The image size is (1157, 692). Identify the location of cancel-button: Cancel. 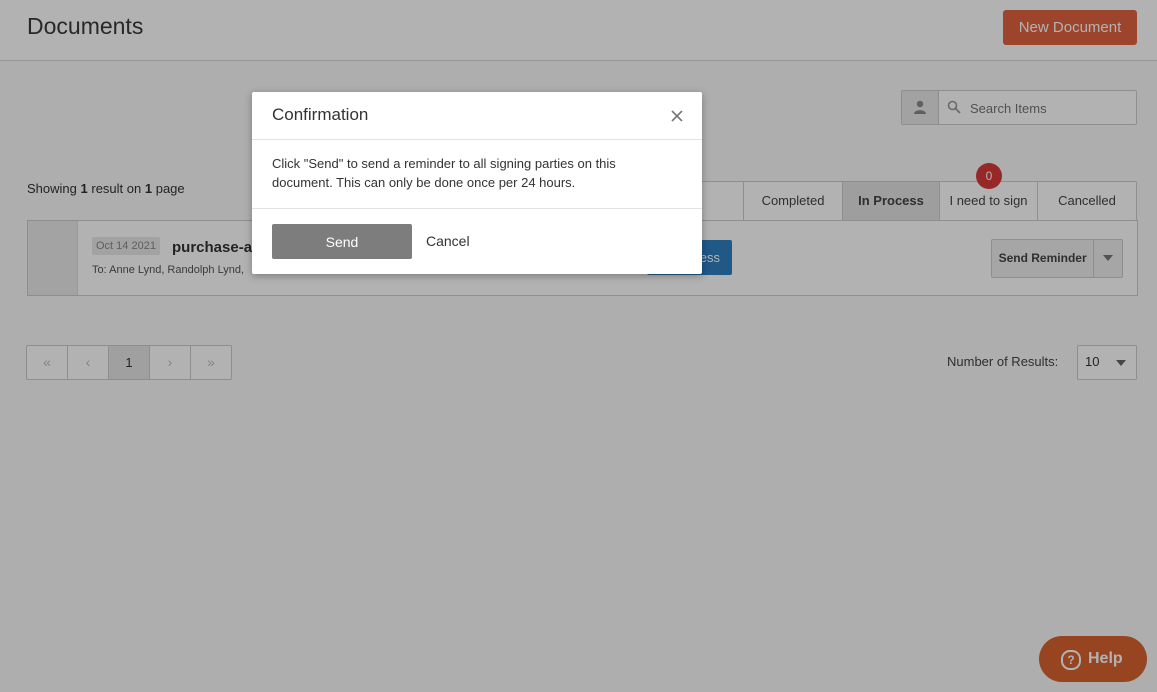
(448, 241).